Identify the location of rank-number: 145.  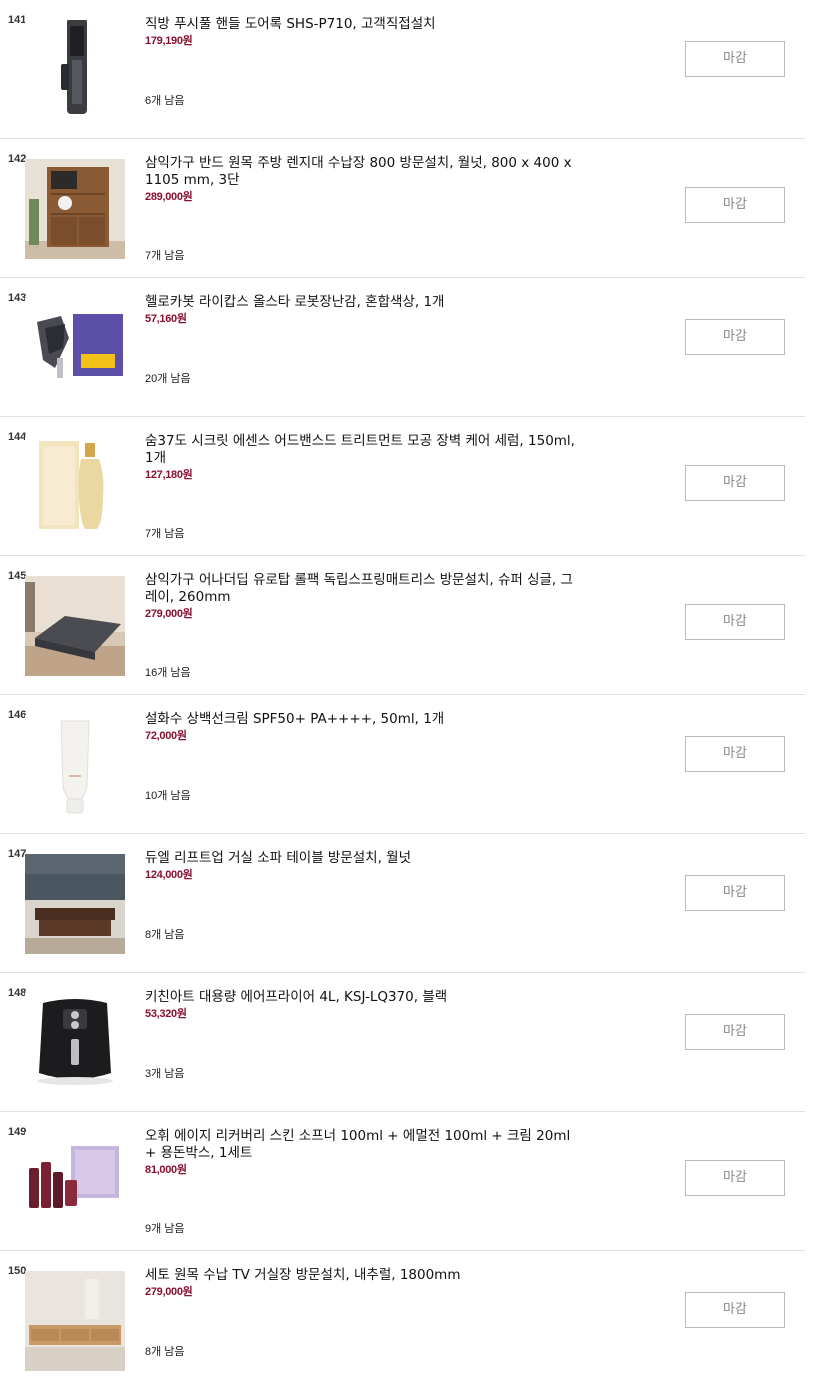
(17, 576).